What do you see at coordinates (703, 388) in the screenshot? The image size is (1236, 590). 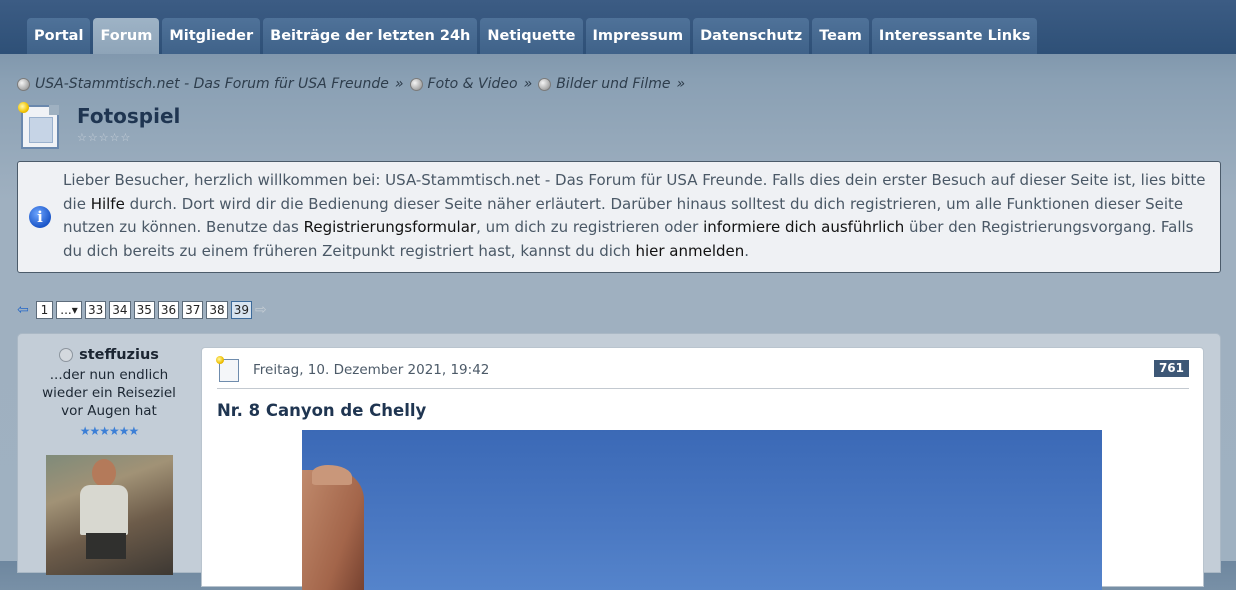 I see `divider` at bounding box center [703, 388].